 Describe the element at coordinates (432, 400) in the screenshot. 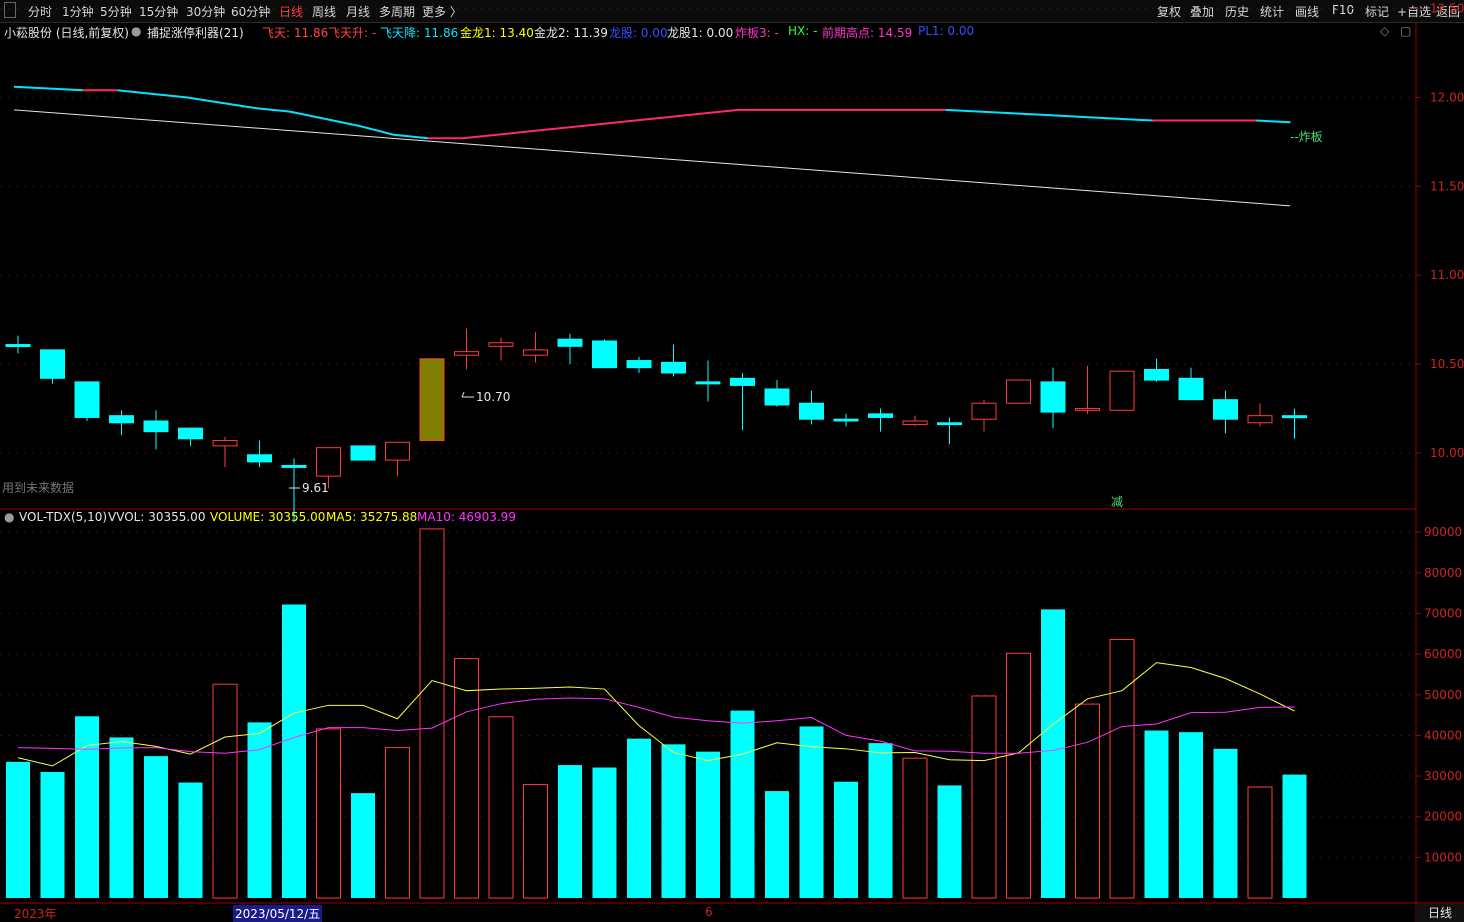

I see `candle-body-limitup` at that location.